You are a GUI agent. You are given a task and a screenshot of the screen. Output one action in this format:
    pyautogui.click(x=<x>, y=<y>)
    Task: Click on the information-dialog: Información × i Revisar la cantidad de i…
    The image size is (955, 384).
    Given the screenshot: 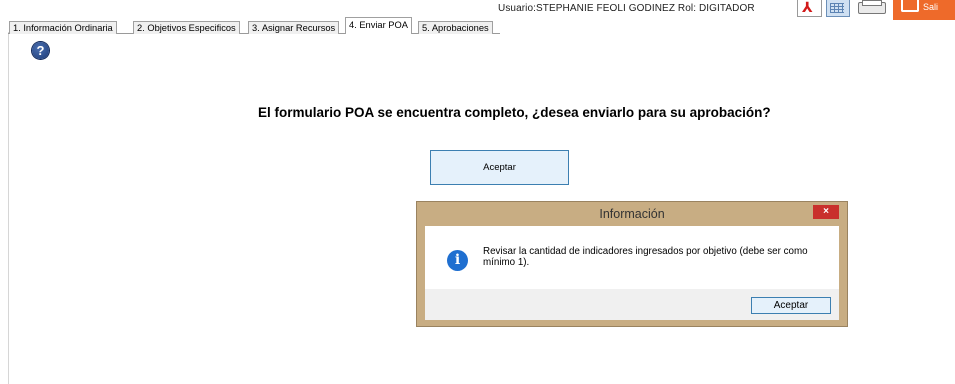 What is the action you would take?
    pyautogui.click(x=632, y=264)
    